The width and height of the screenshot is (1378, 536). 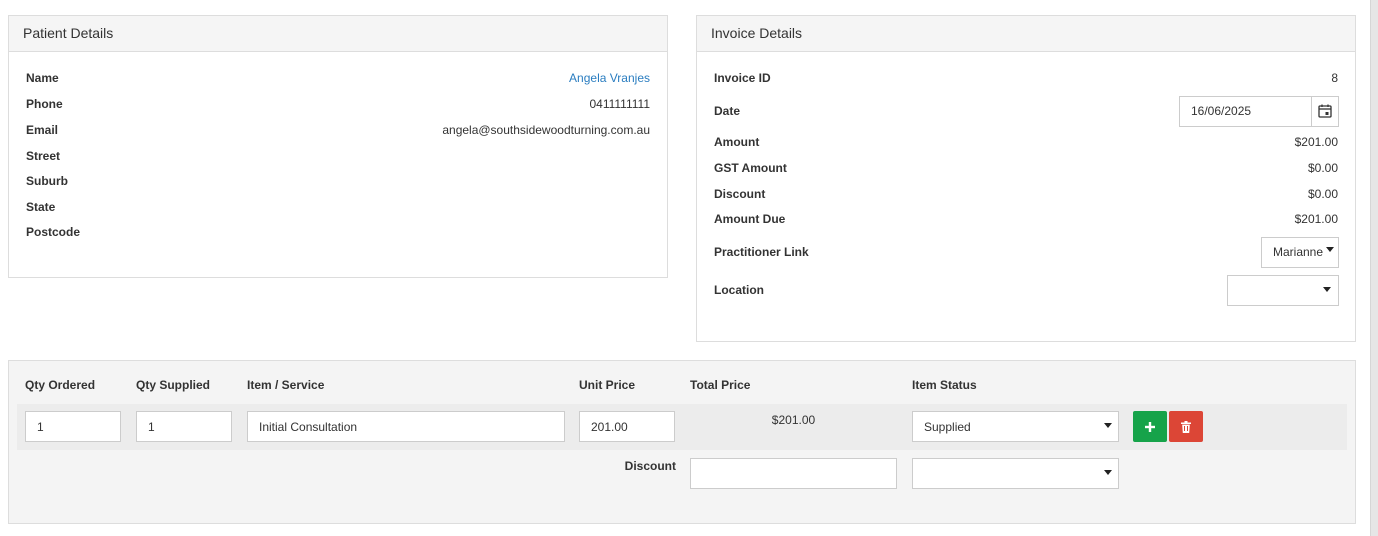 What do you see at coordinates (42, 130) in the screenshot?
I see `email-label: Email` at bounding box center [42, 130].